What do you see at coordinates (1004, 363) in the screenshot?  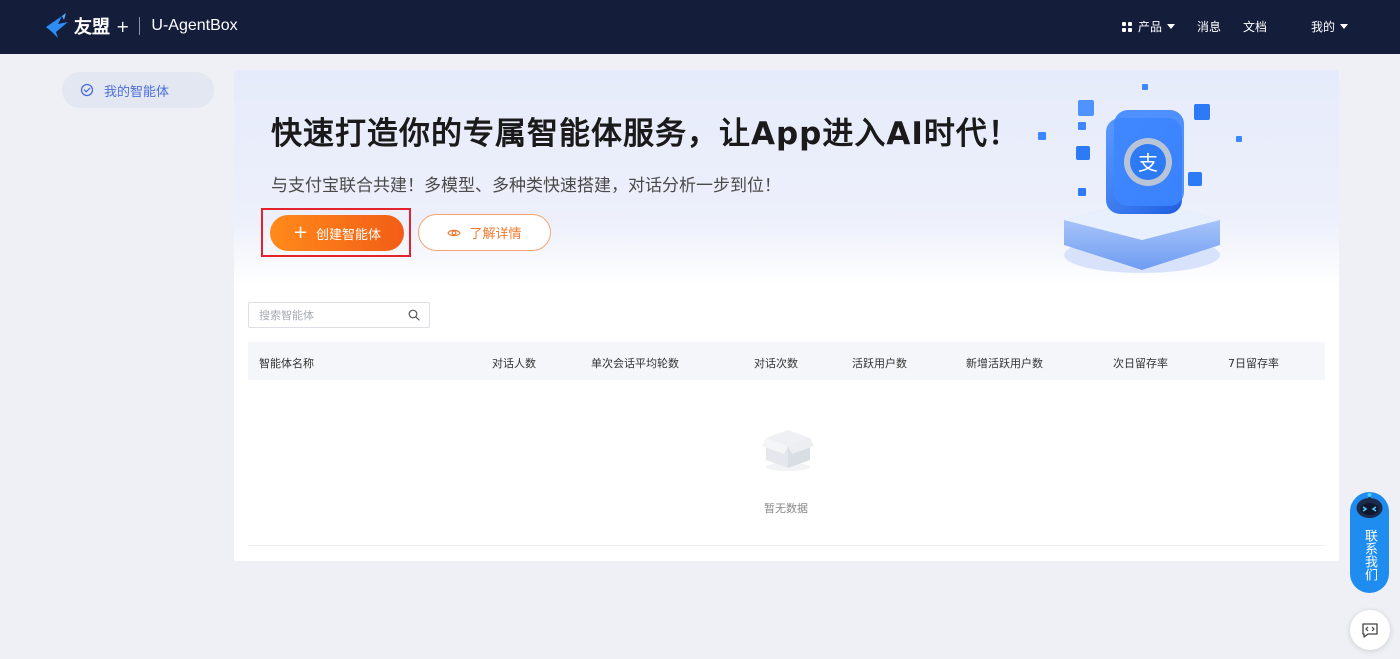 I see `column-header-new-active-users: 新增活跃用户数` at bounding box center [1004, 363].